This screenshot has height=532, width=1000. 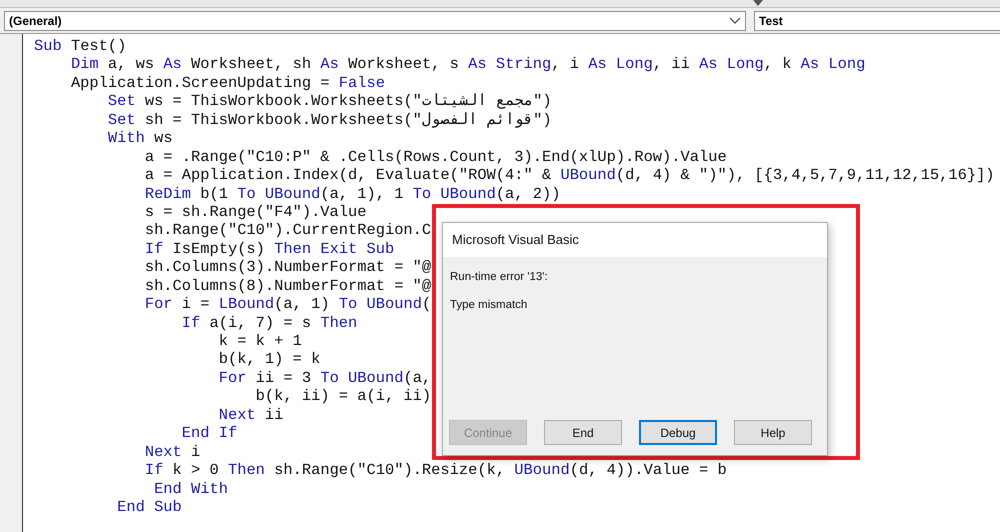 I want to click on code-line: k = k + 1, so click(x=260, y=341).